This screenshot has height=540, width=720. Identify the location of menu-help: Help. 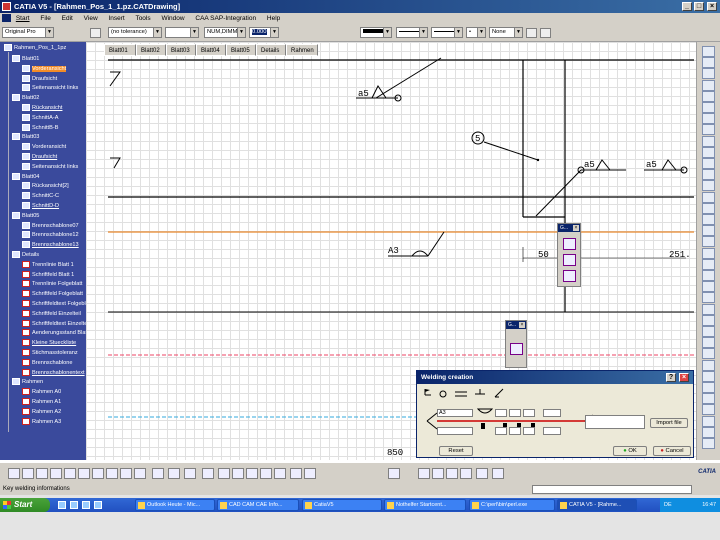
(273, 18).